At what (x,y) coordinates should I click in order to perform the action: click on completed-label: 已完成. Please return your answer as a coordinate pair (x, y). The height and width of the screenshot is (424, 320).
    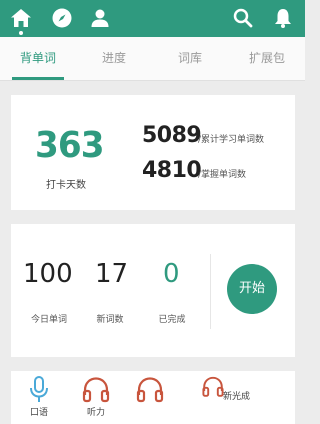
    Looking at the image, I should click on (172, 320).